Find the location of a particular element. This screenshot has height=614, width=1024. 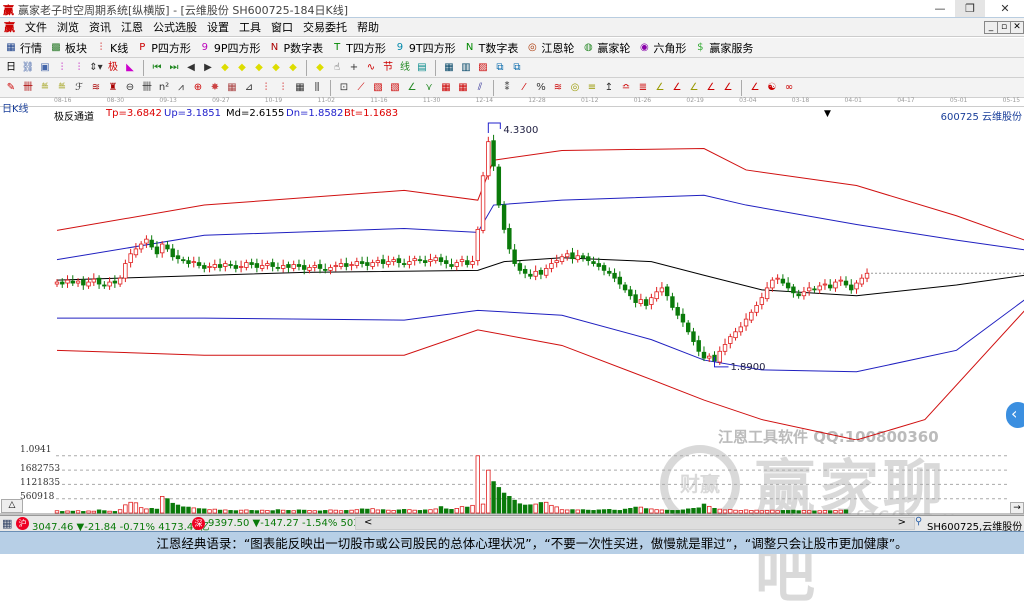

toolbar-tool-icon: n² is located at coordinates (164, 88).